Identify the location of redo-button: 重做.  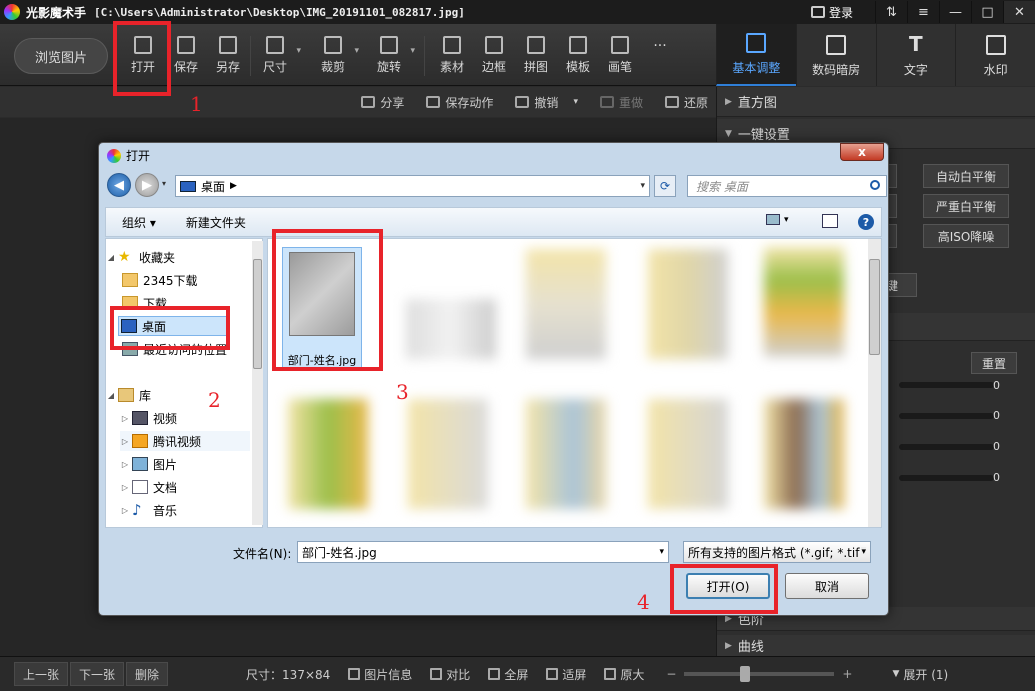
(621, 102).